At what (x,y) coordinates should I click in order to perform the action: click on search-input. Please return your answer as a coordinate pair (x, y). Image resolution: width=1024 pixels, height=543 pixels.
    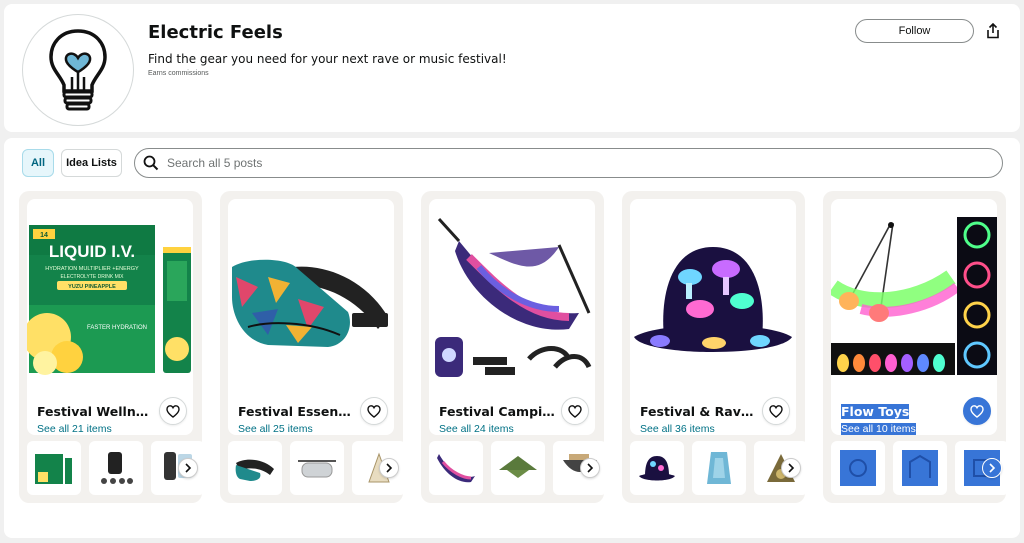
    Looking at the image, I should click on (554, 163).